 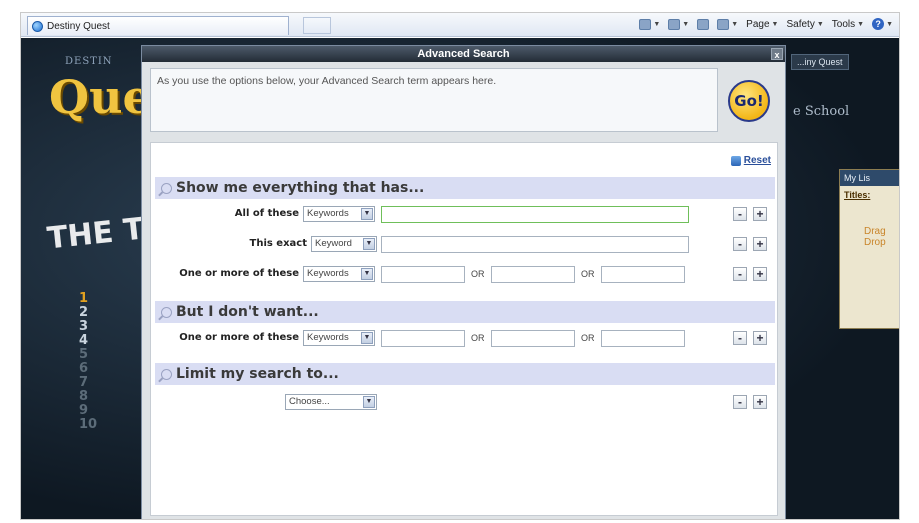 I want to click on feeds-button: ▼, so click(x=678, y=24).